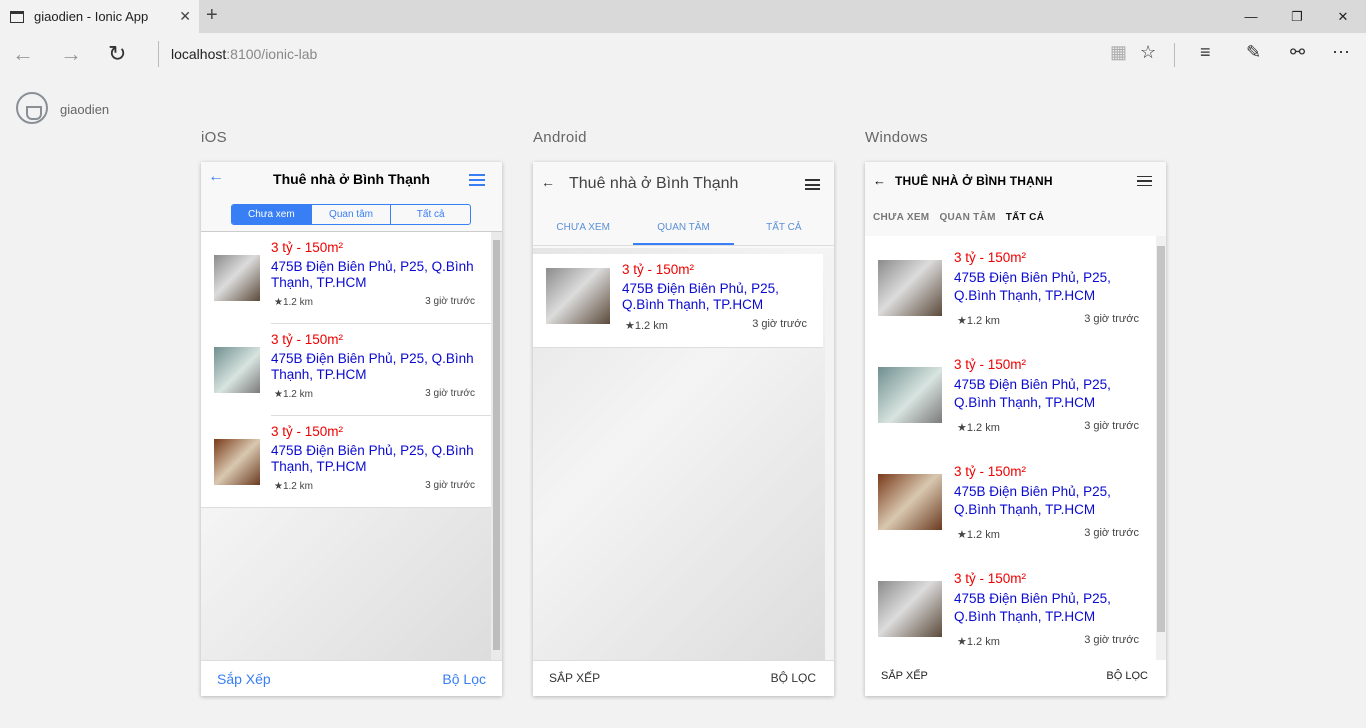  I want to click on tab-bar: CHƯA XEM QUAN TÂM TẤT CẢ, so click(958, 217).